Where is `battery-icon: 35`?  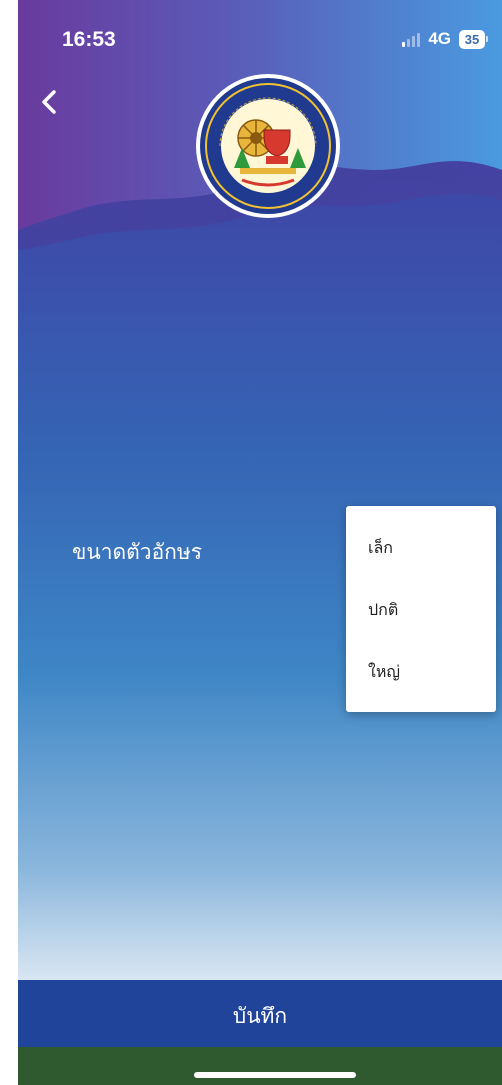 battery-icon: 35 is located at coordinates (473, 39).